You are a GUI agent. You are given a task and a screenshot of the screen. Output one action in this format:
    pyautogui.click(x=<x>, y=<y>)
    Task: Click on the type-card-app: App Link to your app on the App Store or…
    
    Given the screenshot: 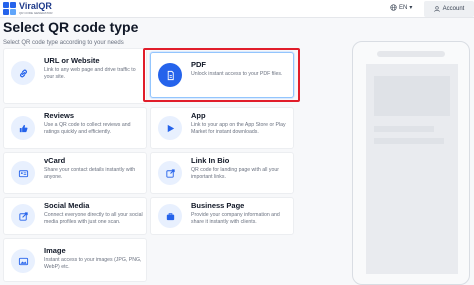 What is the action you would take?
    pyautogui.click(x=222, y=128)
    